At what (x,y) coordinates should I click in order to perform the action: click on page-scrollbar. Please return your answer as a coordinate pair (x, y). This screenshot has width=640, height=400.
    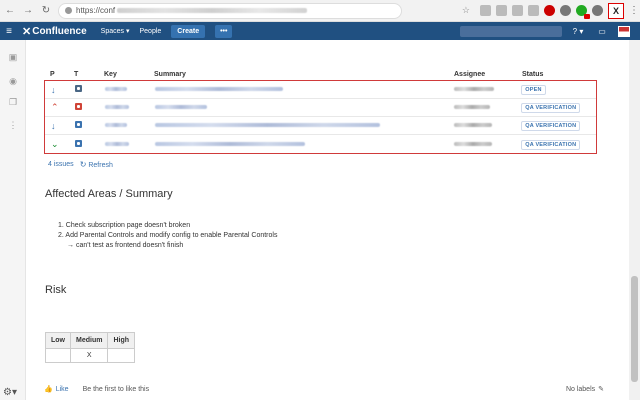
    Looking at the image, I should click on (634, 220).